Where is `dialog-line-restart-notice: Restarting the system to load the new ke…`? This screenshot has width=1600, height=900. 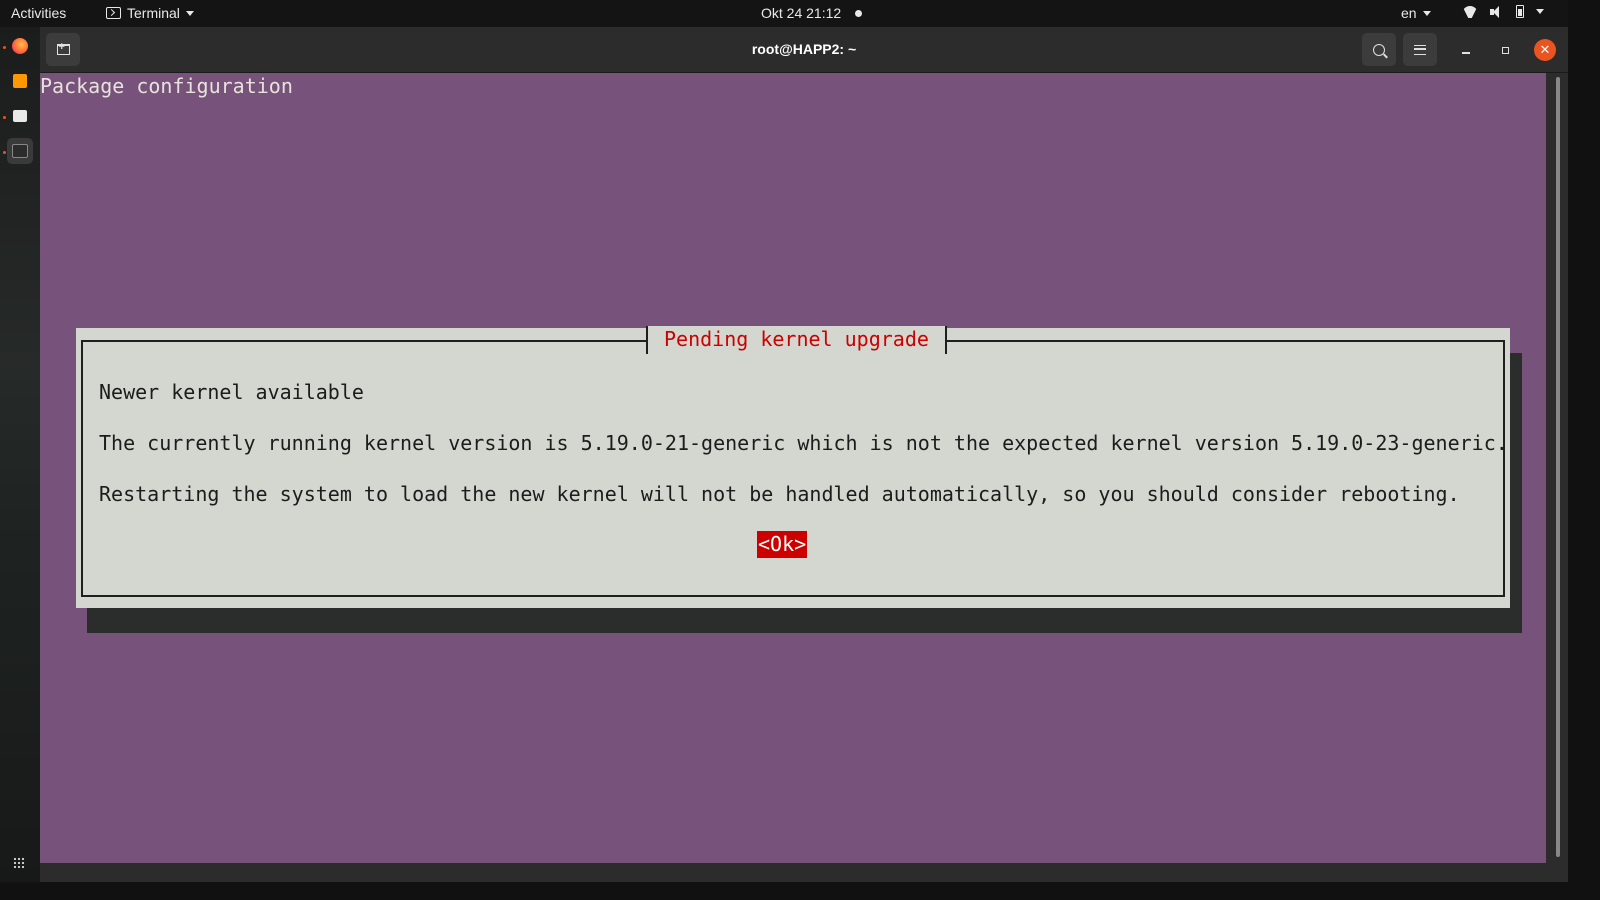
dialog-line-restart-notice: Restarting the system to load the new ke… is located at coordinates (779, 494).